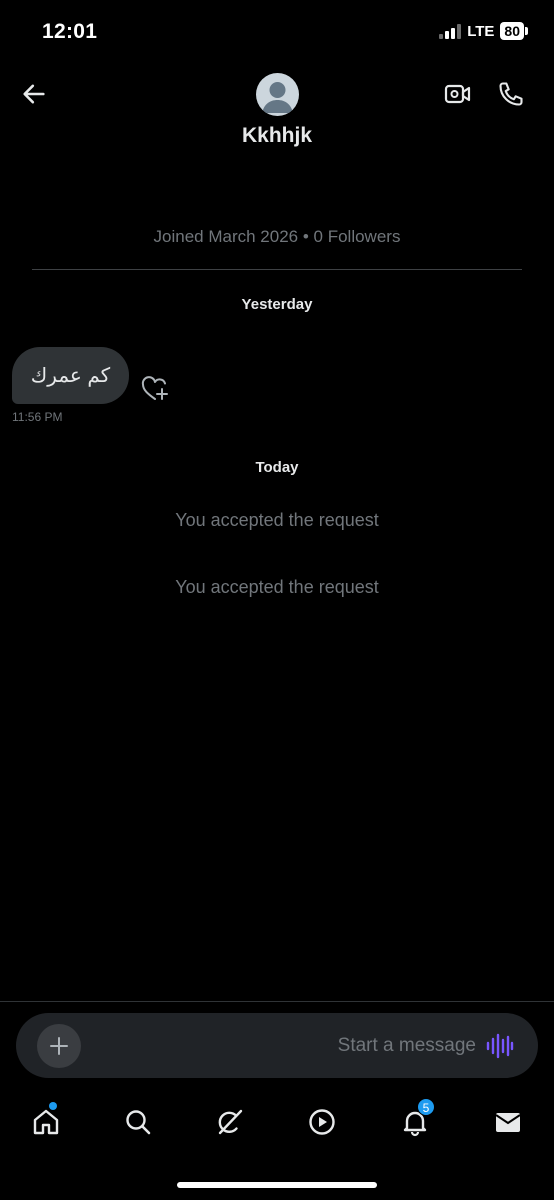 The width and height of the screenshot is (554, 1200). Describe the element at coordinates (277, 269) in the screenshot. I see `divider` at that location.